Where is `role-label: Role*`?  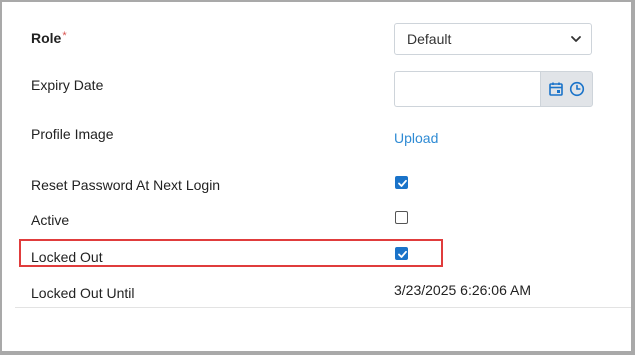 role-label: Role* is located at coordinates (49, 38).